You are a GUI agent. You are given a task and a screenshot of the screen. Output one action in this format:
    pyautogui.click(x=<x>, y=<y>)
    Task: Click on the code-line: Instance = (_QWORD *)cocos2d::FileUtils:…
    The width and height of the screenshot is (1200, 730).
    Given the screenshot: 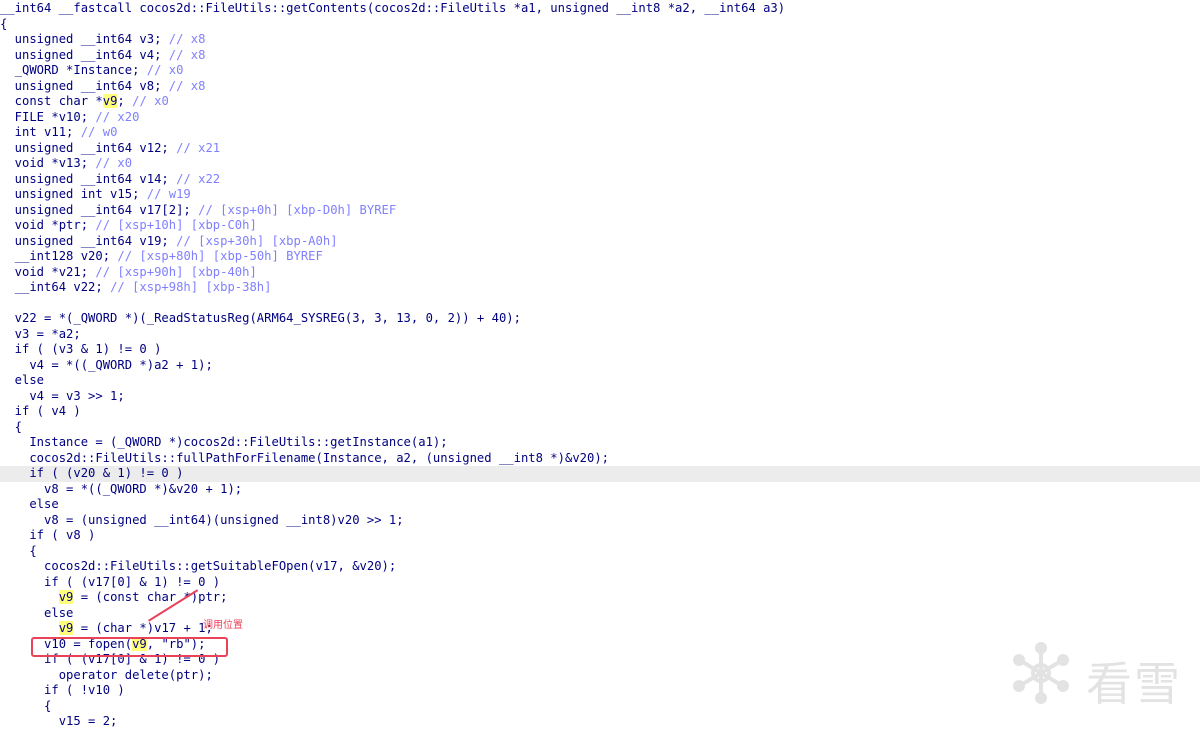 What is the action you would take?
    pyautogui.click(x=600, y=443)
    